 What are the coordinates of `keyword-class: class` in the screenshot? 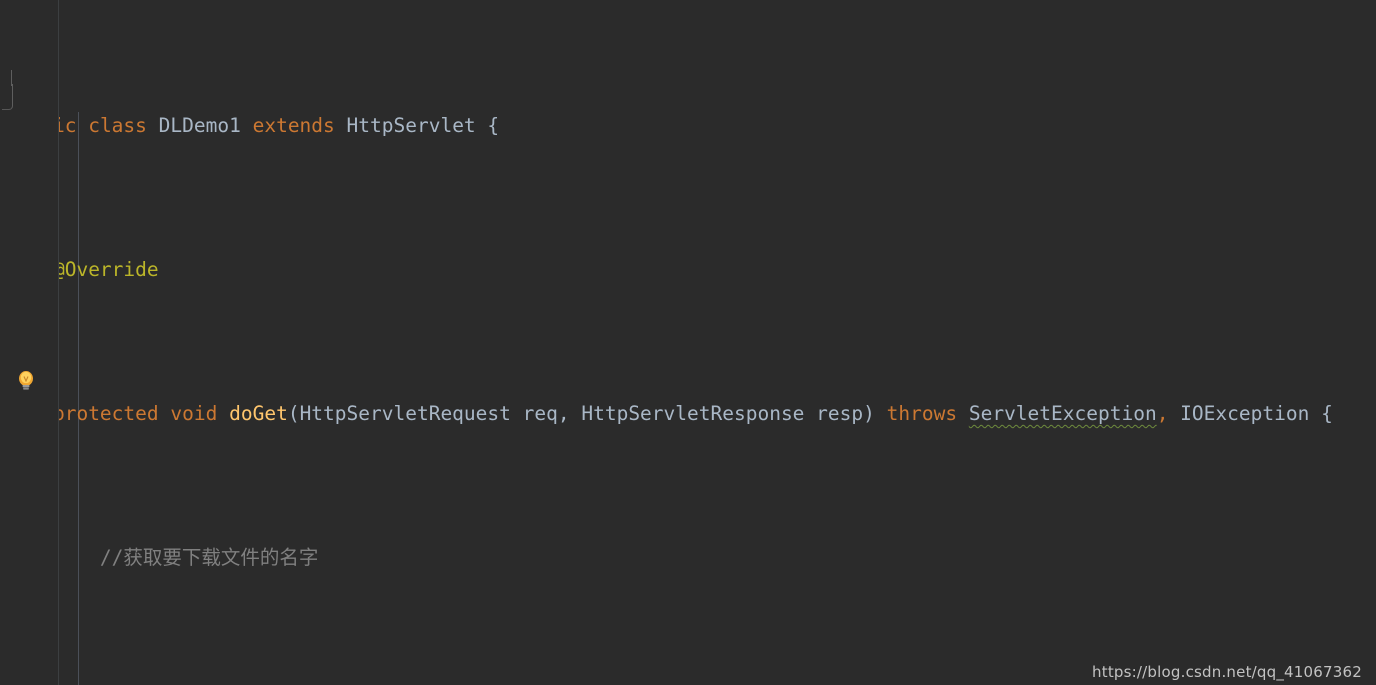 It's located at (117, 125).